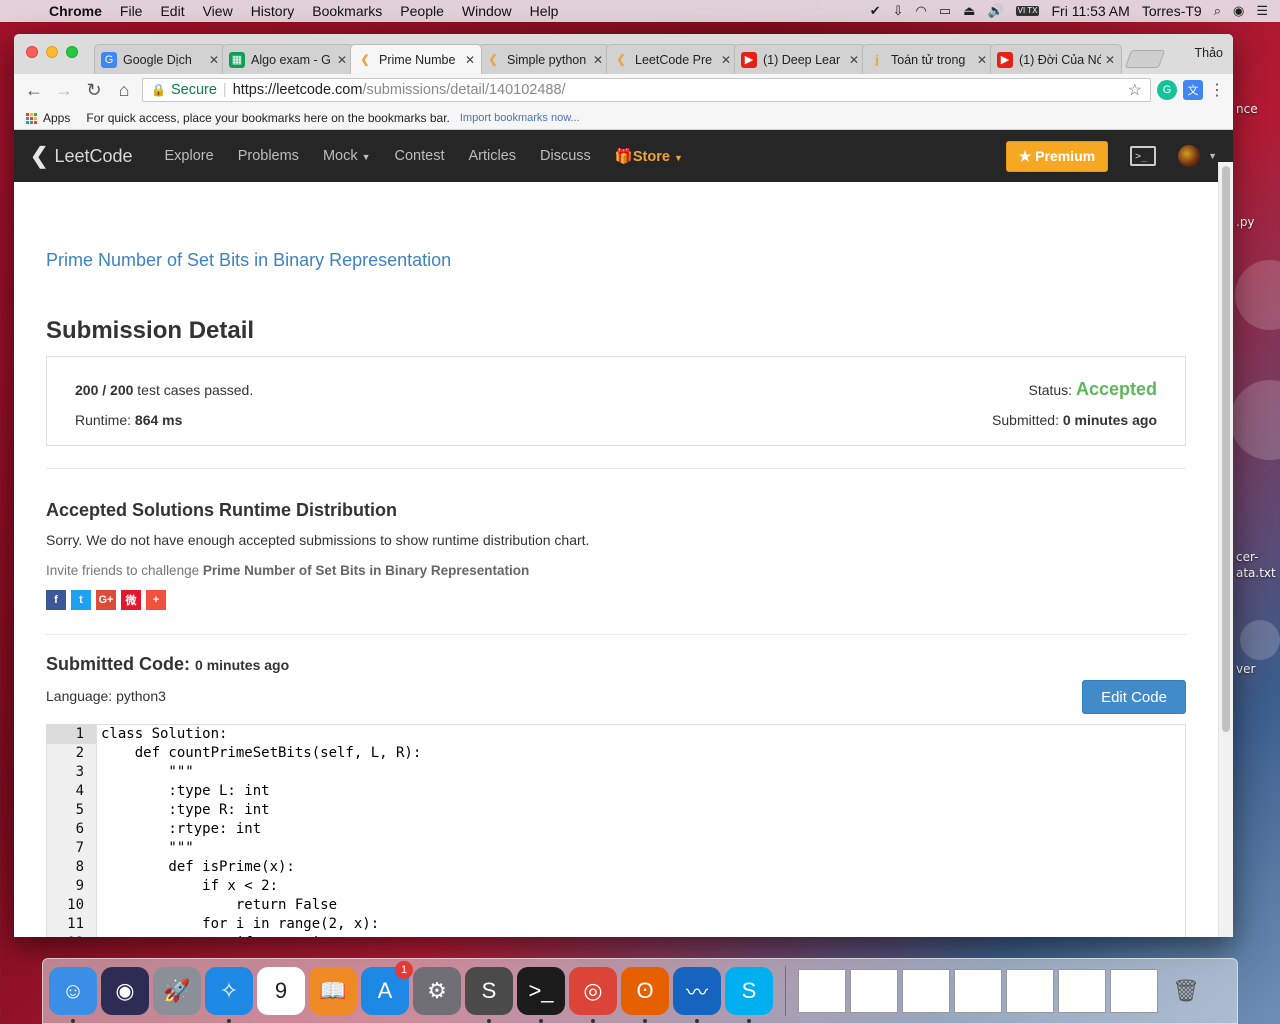  I want to click on google-plus-share-icon: G+, so click(106, 600).